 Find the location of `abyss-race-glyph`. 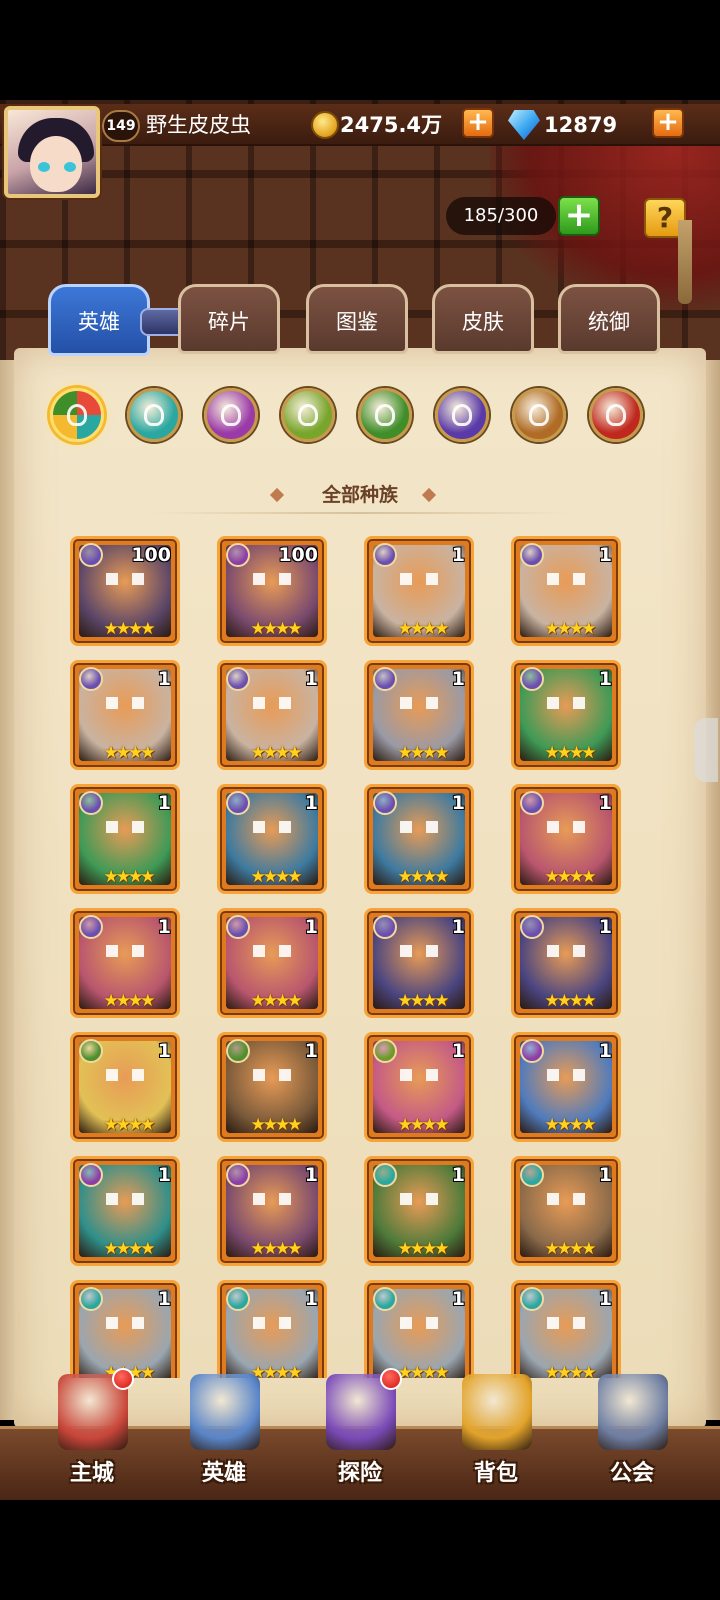

abyss-race-glyph is located at coordinates (308, 415).